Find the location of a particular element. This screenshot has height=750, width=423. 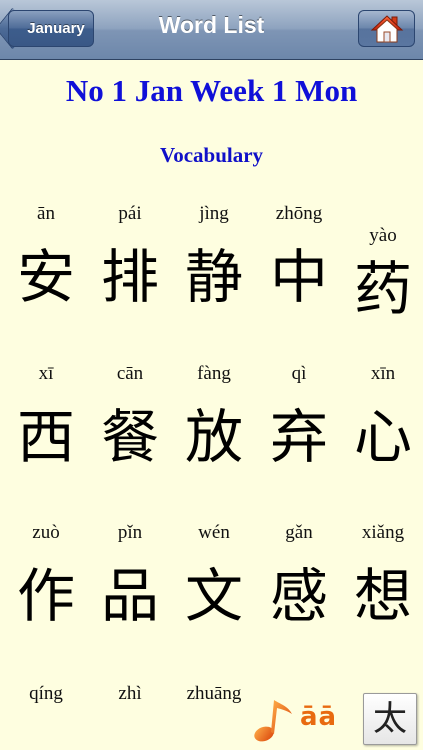

lesson-title: No 1 Jan Week 1 Mon is located at coordinates (211, 90).